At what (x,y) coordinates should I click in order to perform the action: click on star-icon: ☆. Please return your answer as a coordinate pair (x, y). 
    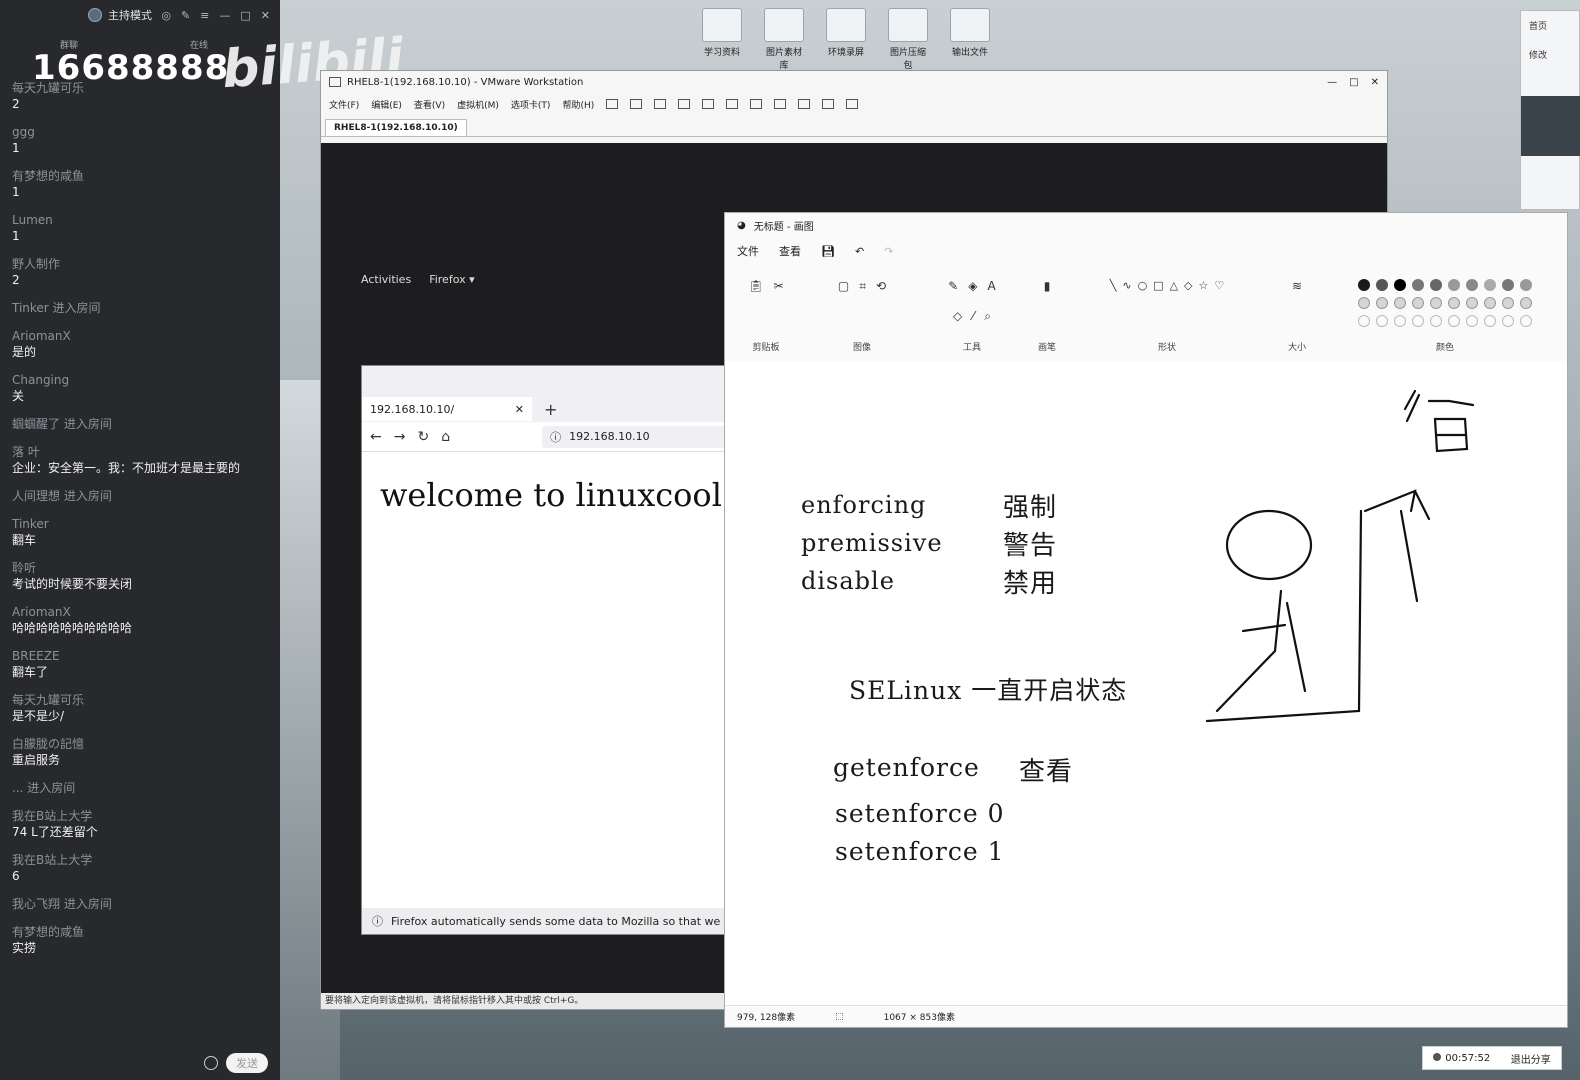
    Looking at the image, I should click on (1204, 285).